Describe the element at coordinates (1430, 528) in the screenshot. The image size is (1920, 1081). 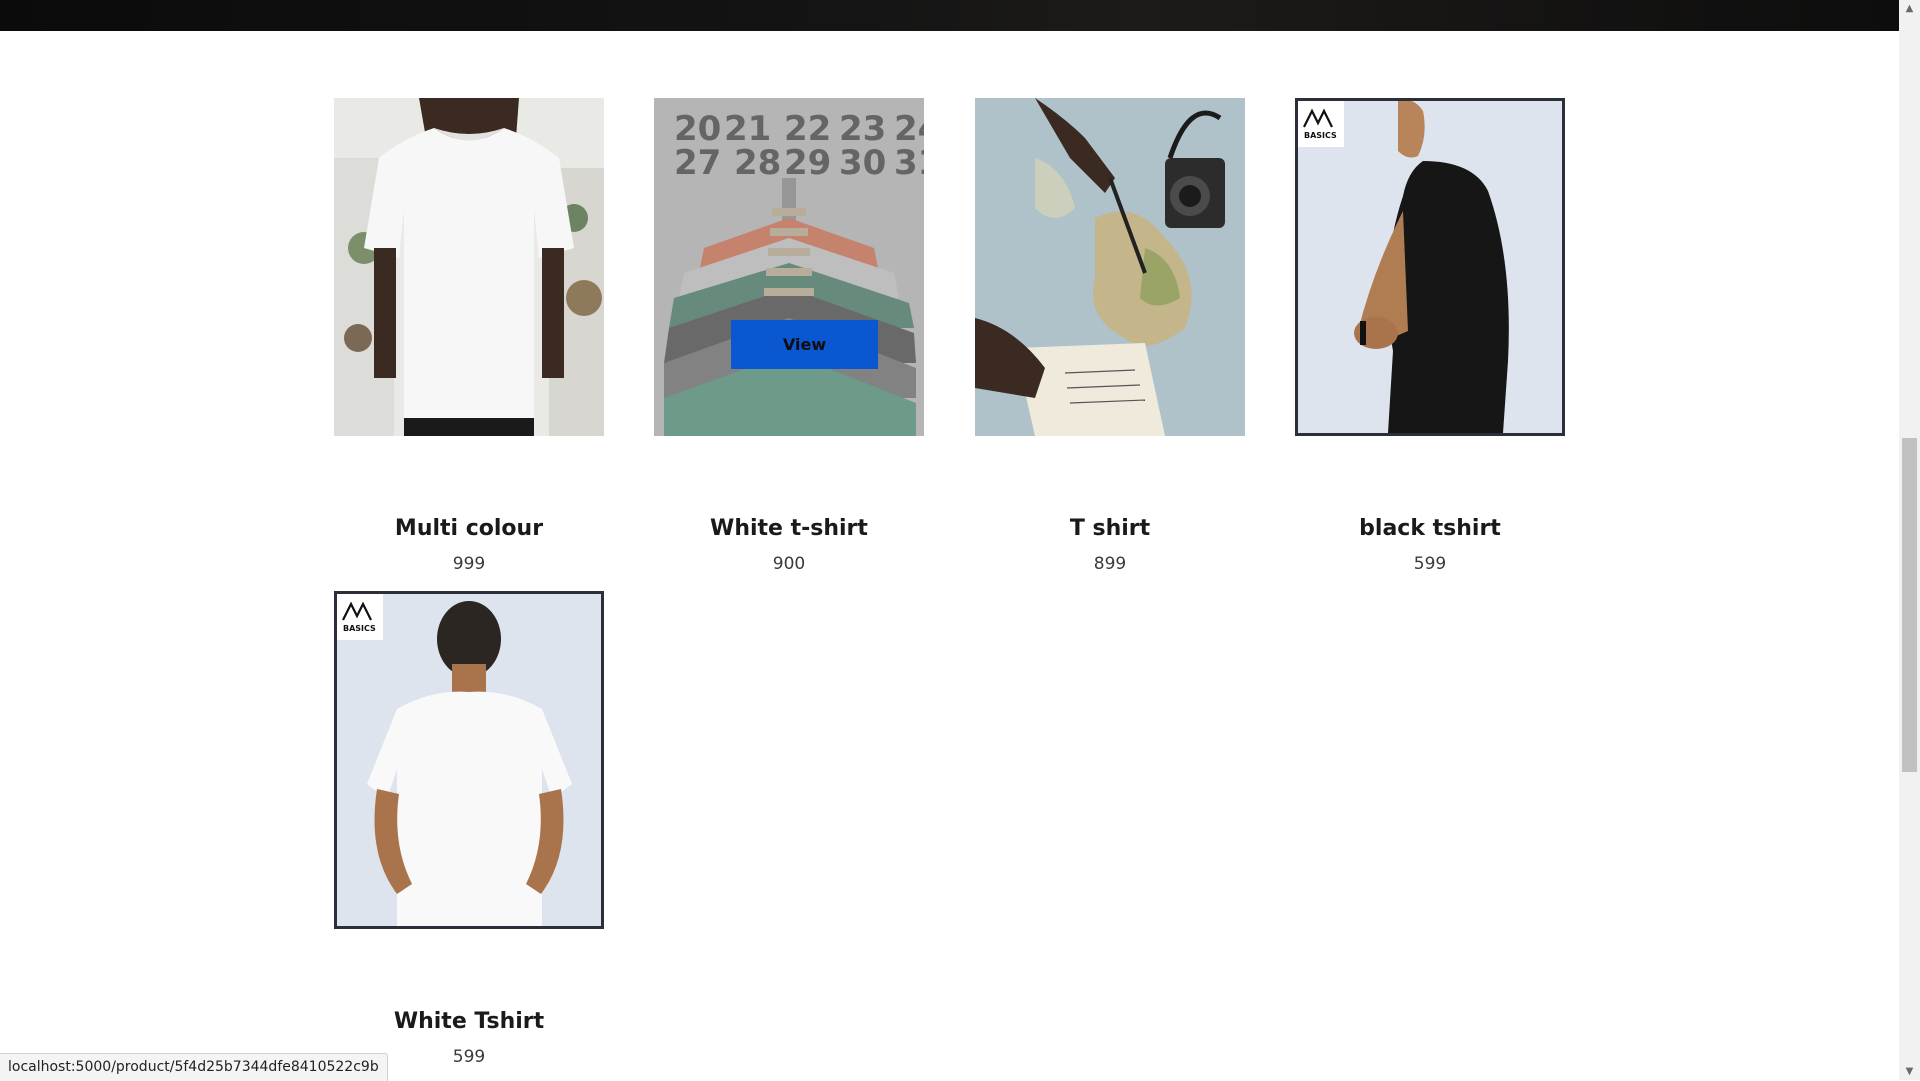
I see `product-title: black tshirt` at that location.